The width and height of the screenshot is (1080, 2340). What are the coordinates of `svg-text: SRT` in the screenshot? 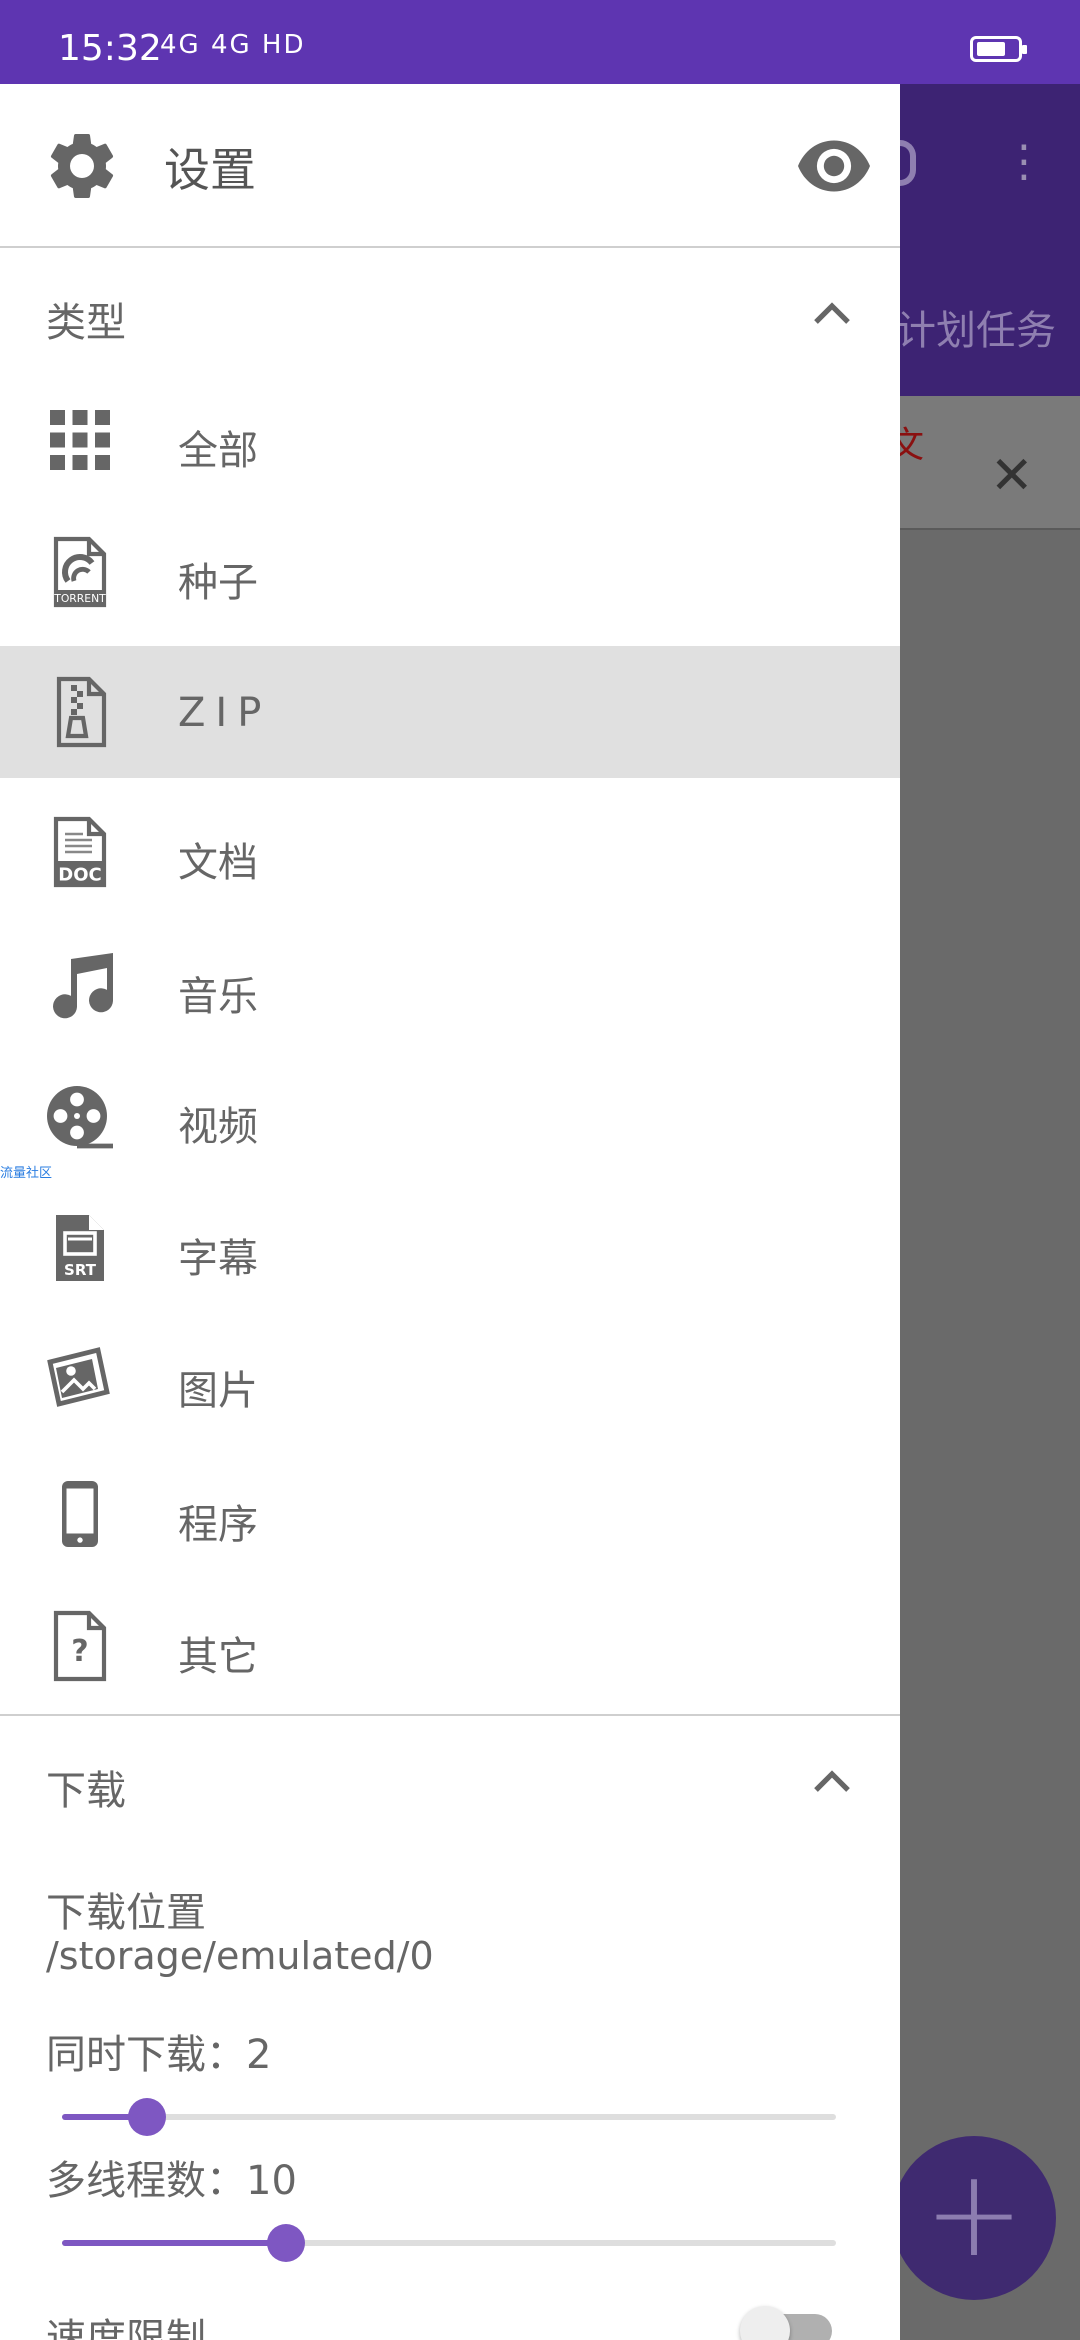 It's located at (80, 1270).